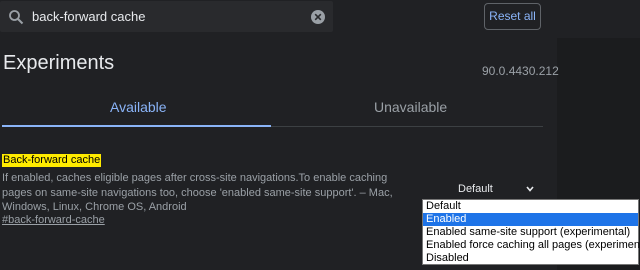 This screenshot has width=640, height=270. Describe the element at coordinates (410, 107) in the screenshot. I see `tab-unavailable: Unavailable` at that location.